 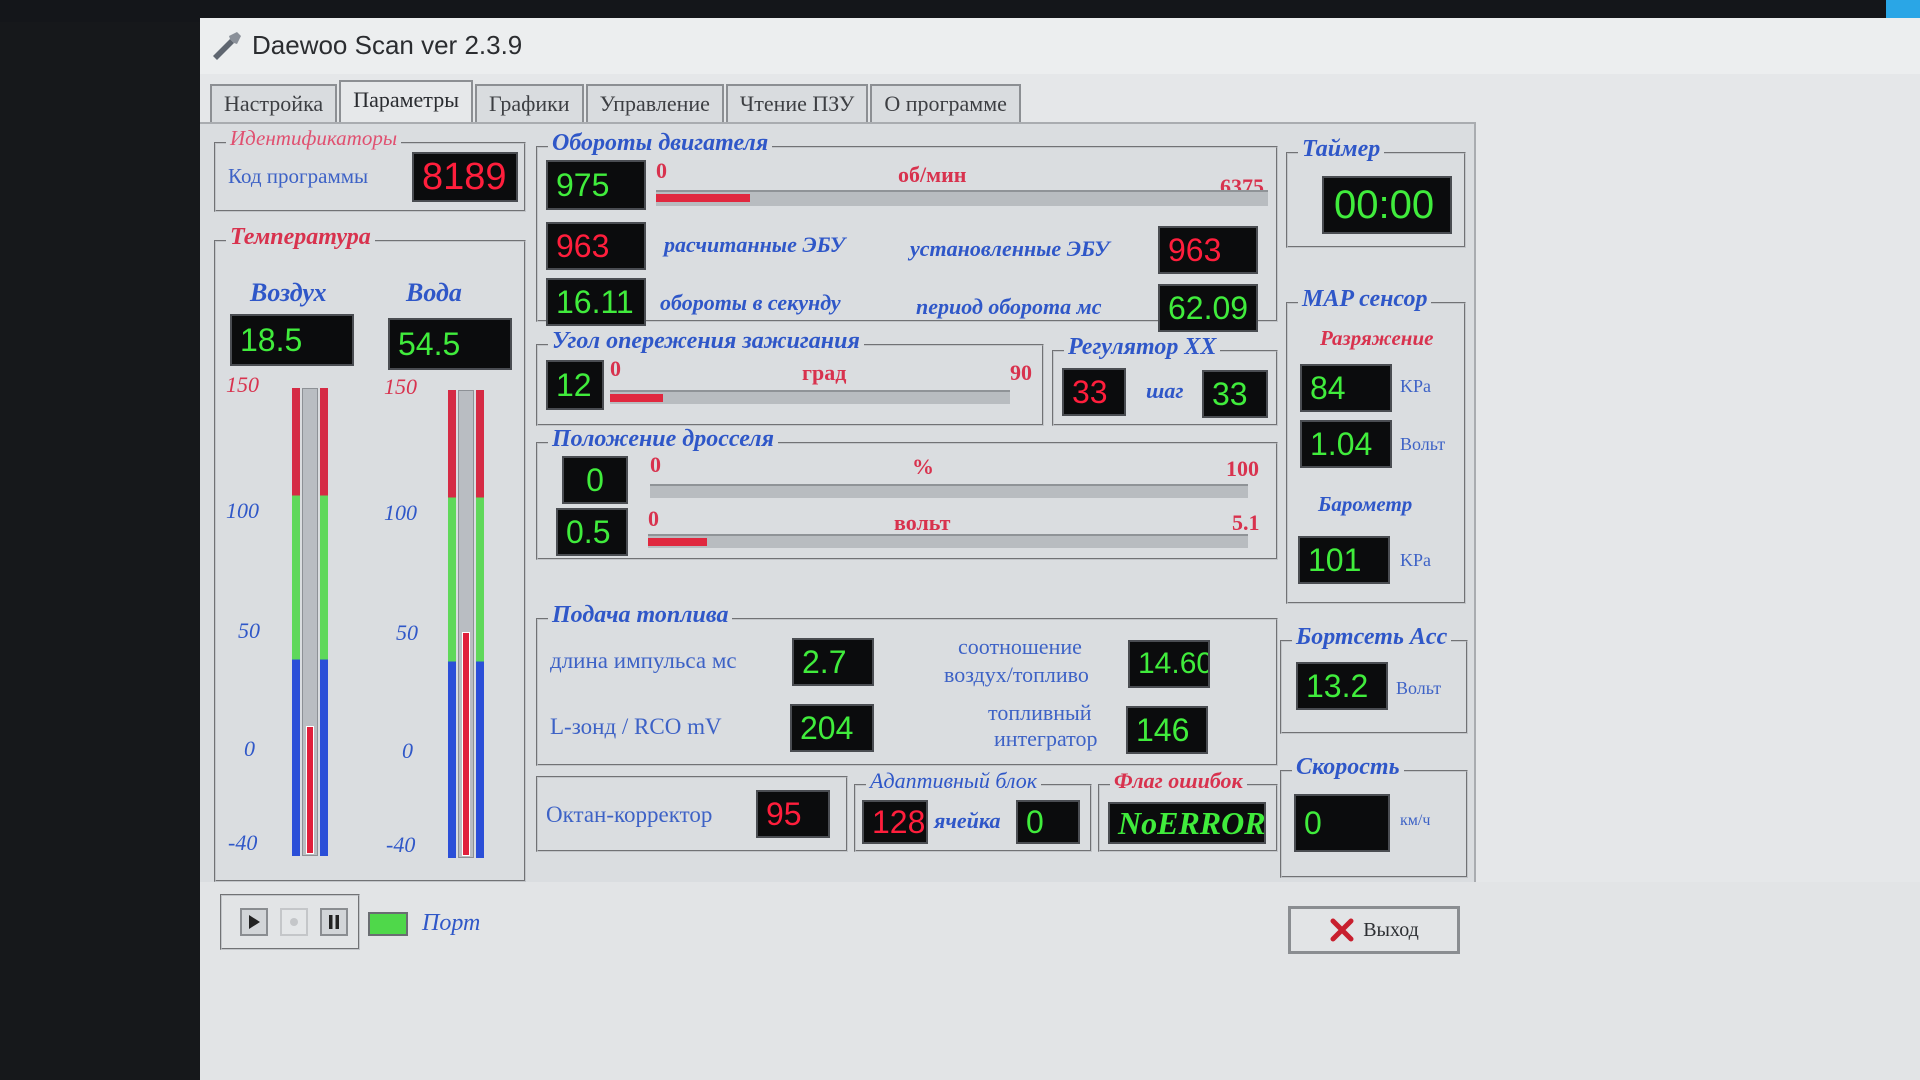 I want to click on battery-unit: Вольт, so click(x=1419, y=688).